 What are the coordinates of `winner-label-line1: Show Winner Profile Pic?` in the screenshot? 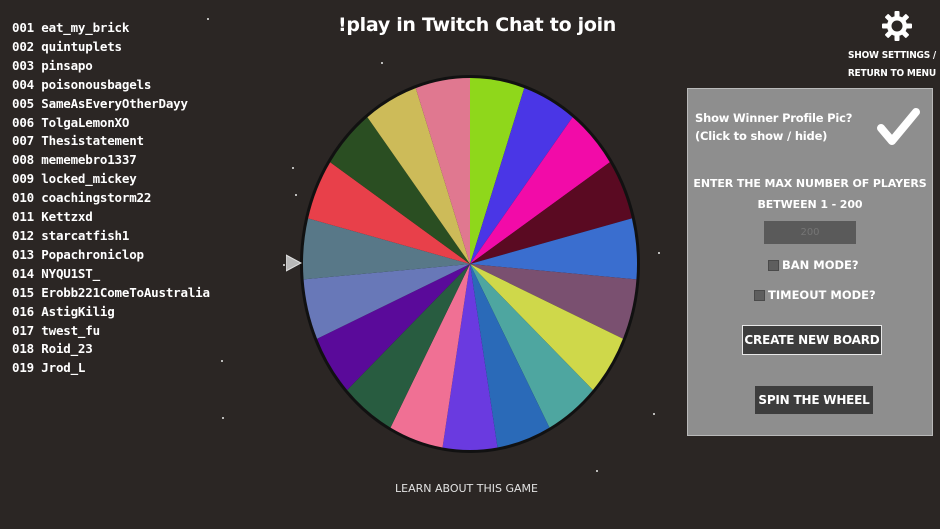 It's located at (774, 118).